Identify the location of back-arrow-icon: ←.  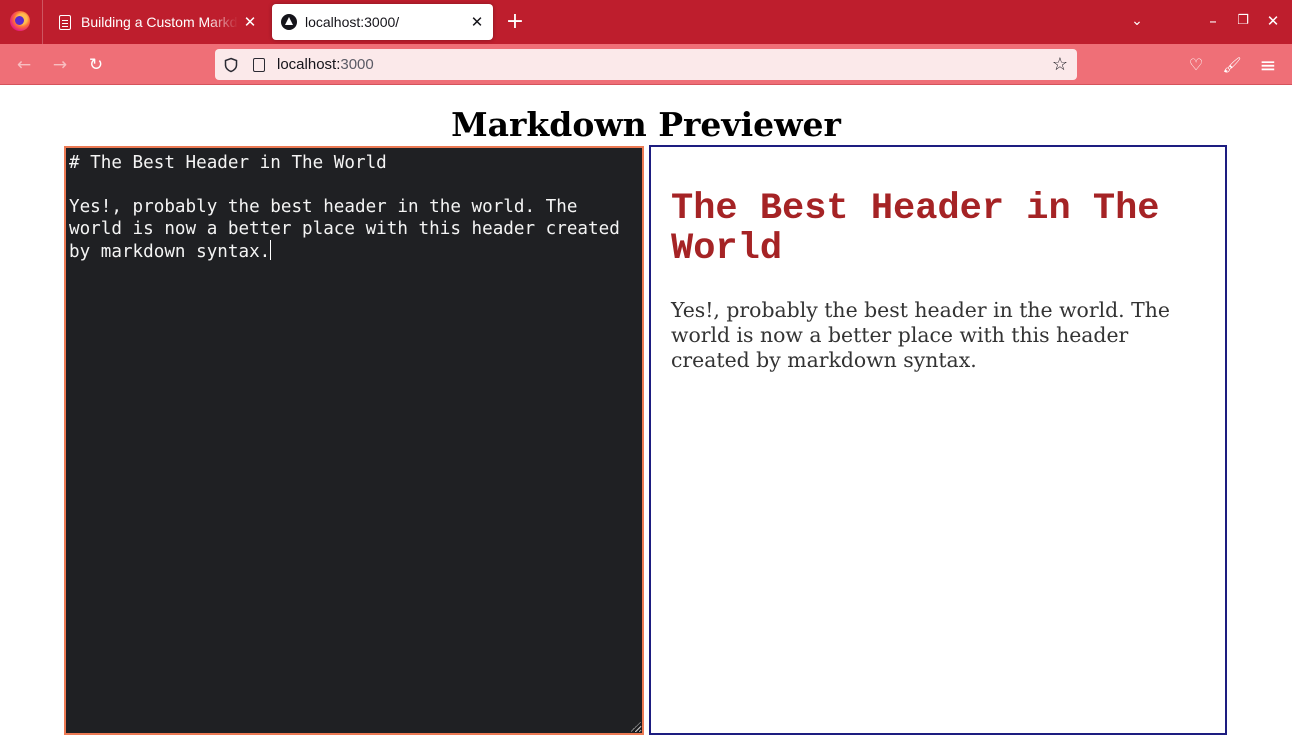
(24, 65).